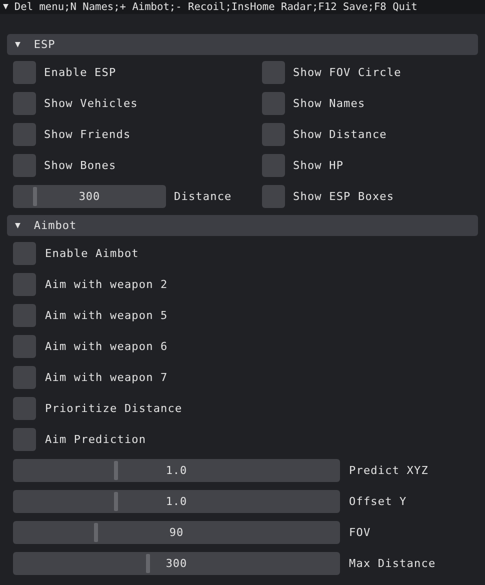 Image resolution: width=485 pixels, height=585 pixels. Describe the element at coordinates (92, 253) in the screenshot. I see `checkbox-label: Enable Aimbot` at that location.